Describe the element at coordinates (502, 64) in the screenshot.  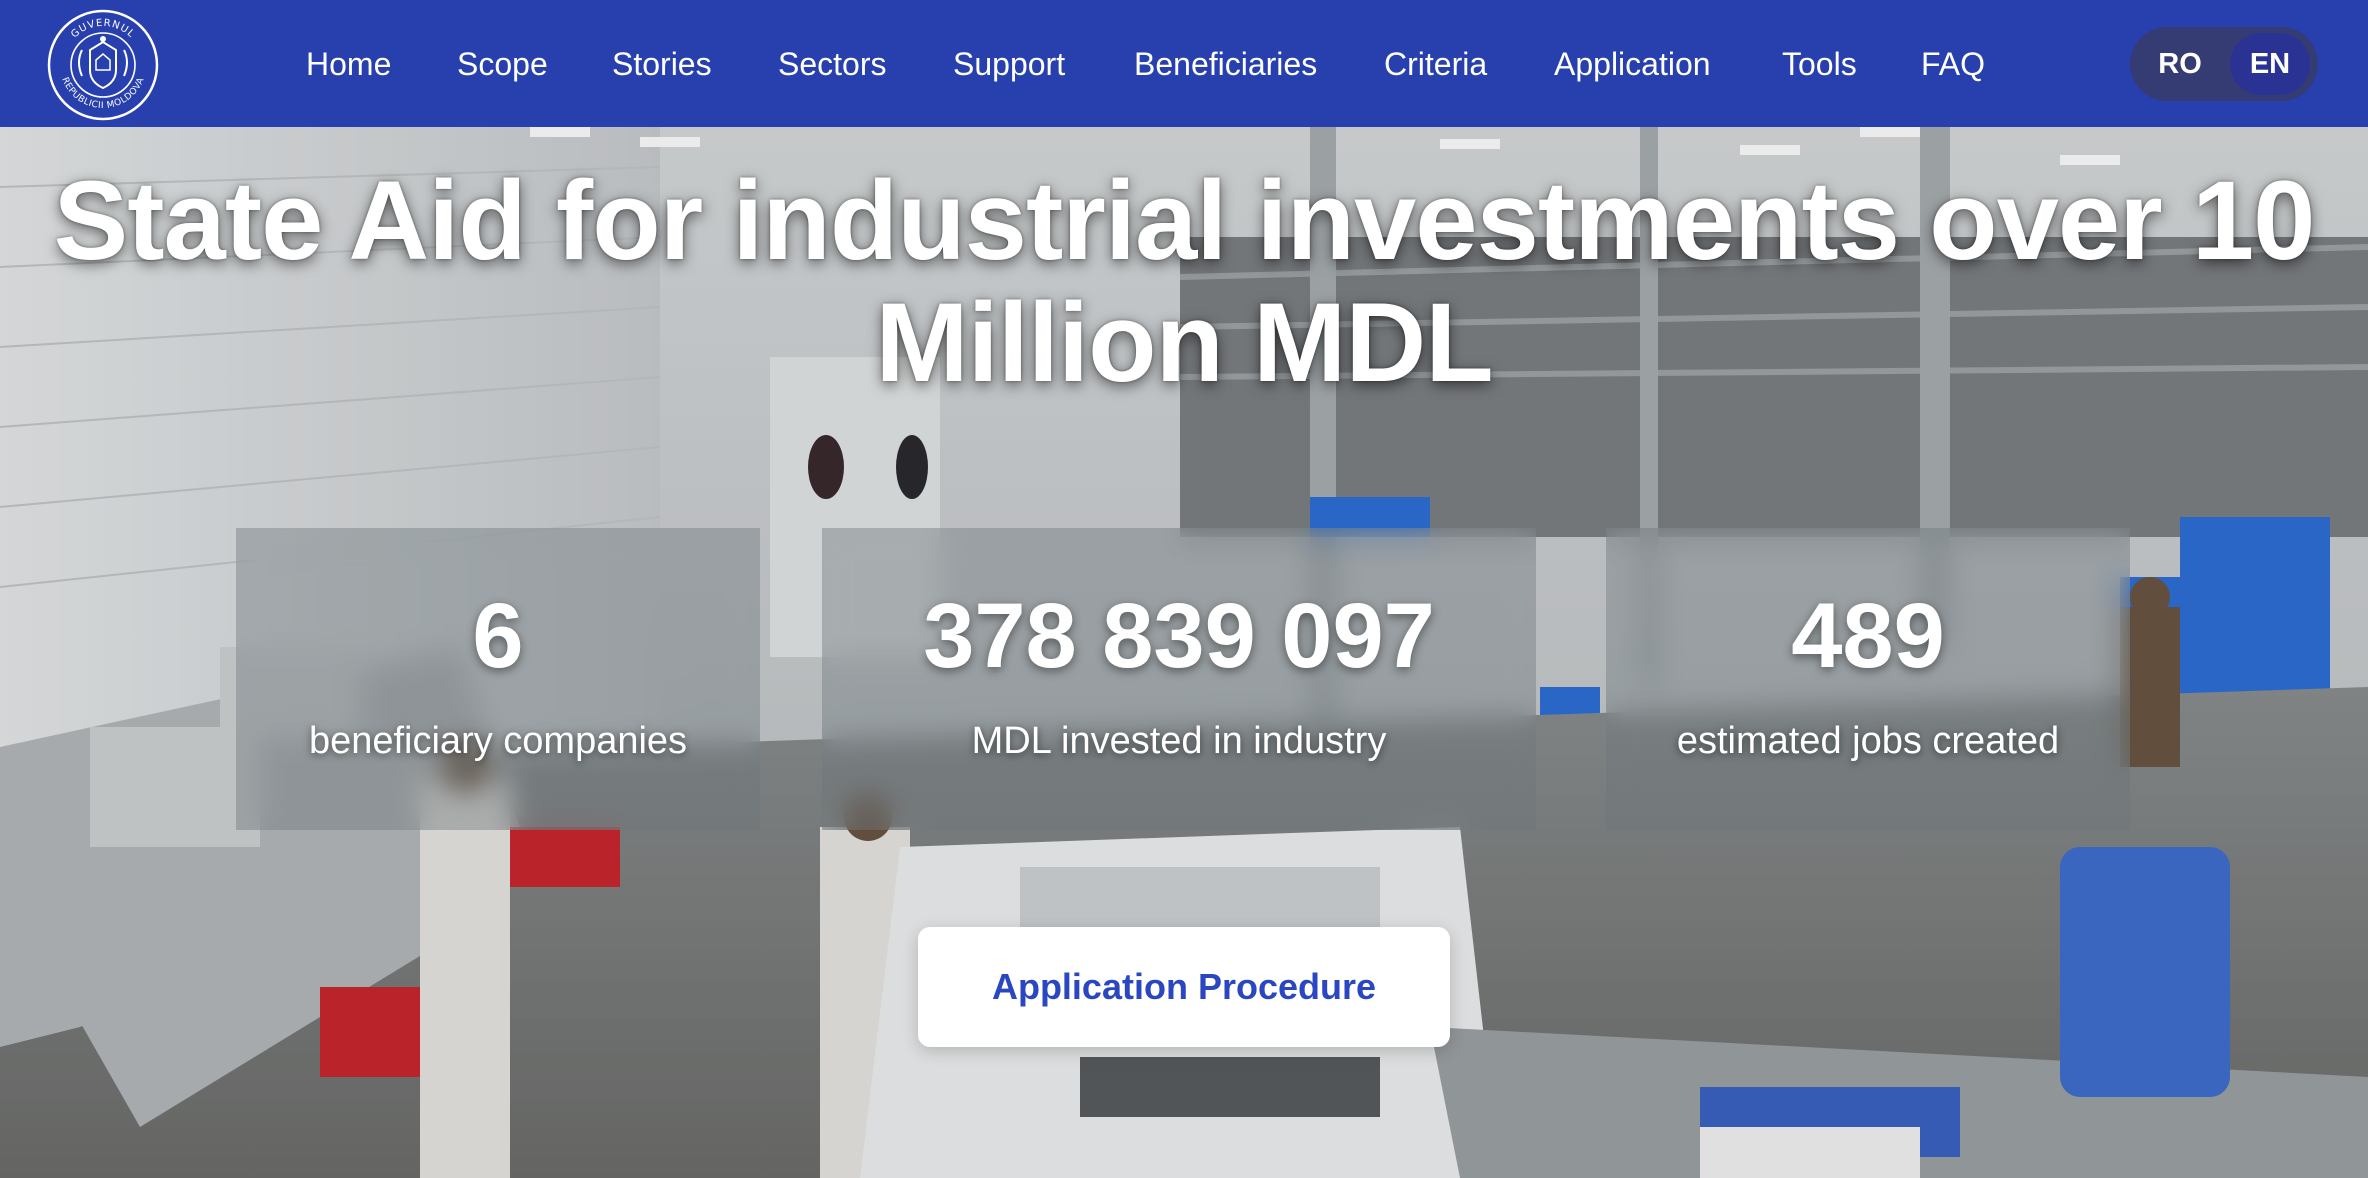
I see `nav-scope: Scope` at that location.